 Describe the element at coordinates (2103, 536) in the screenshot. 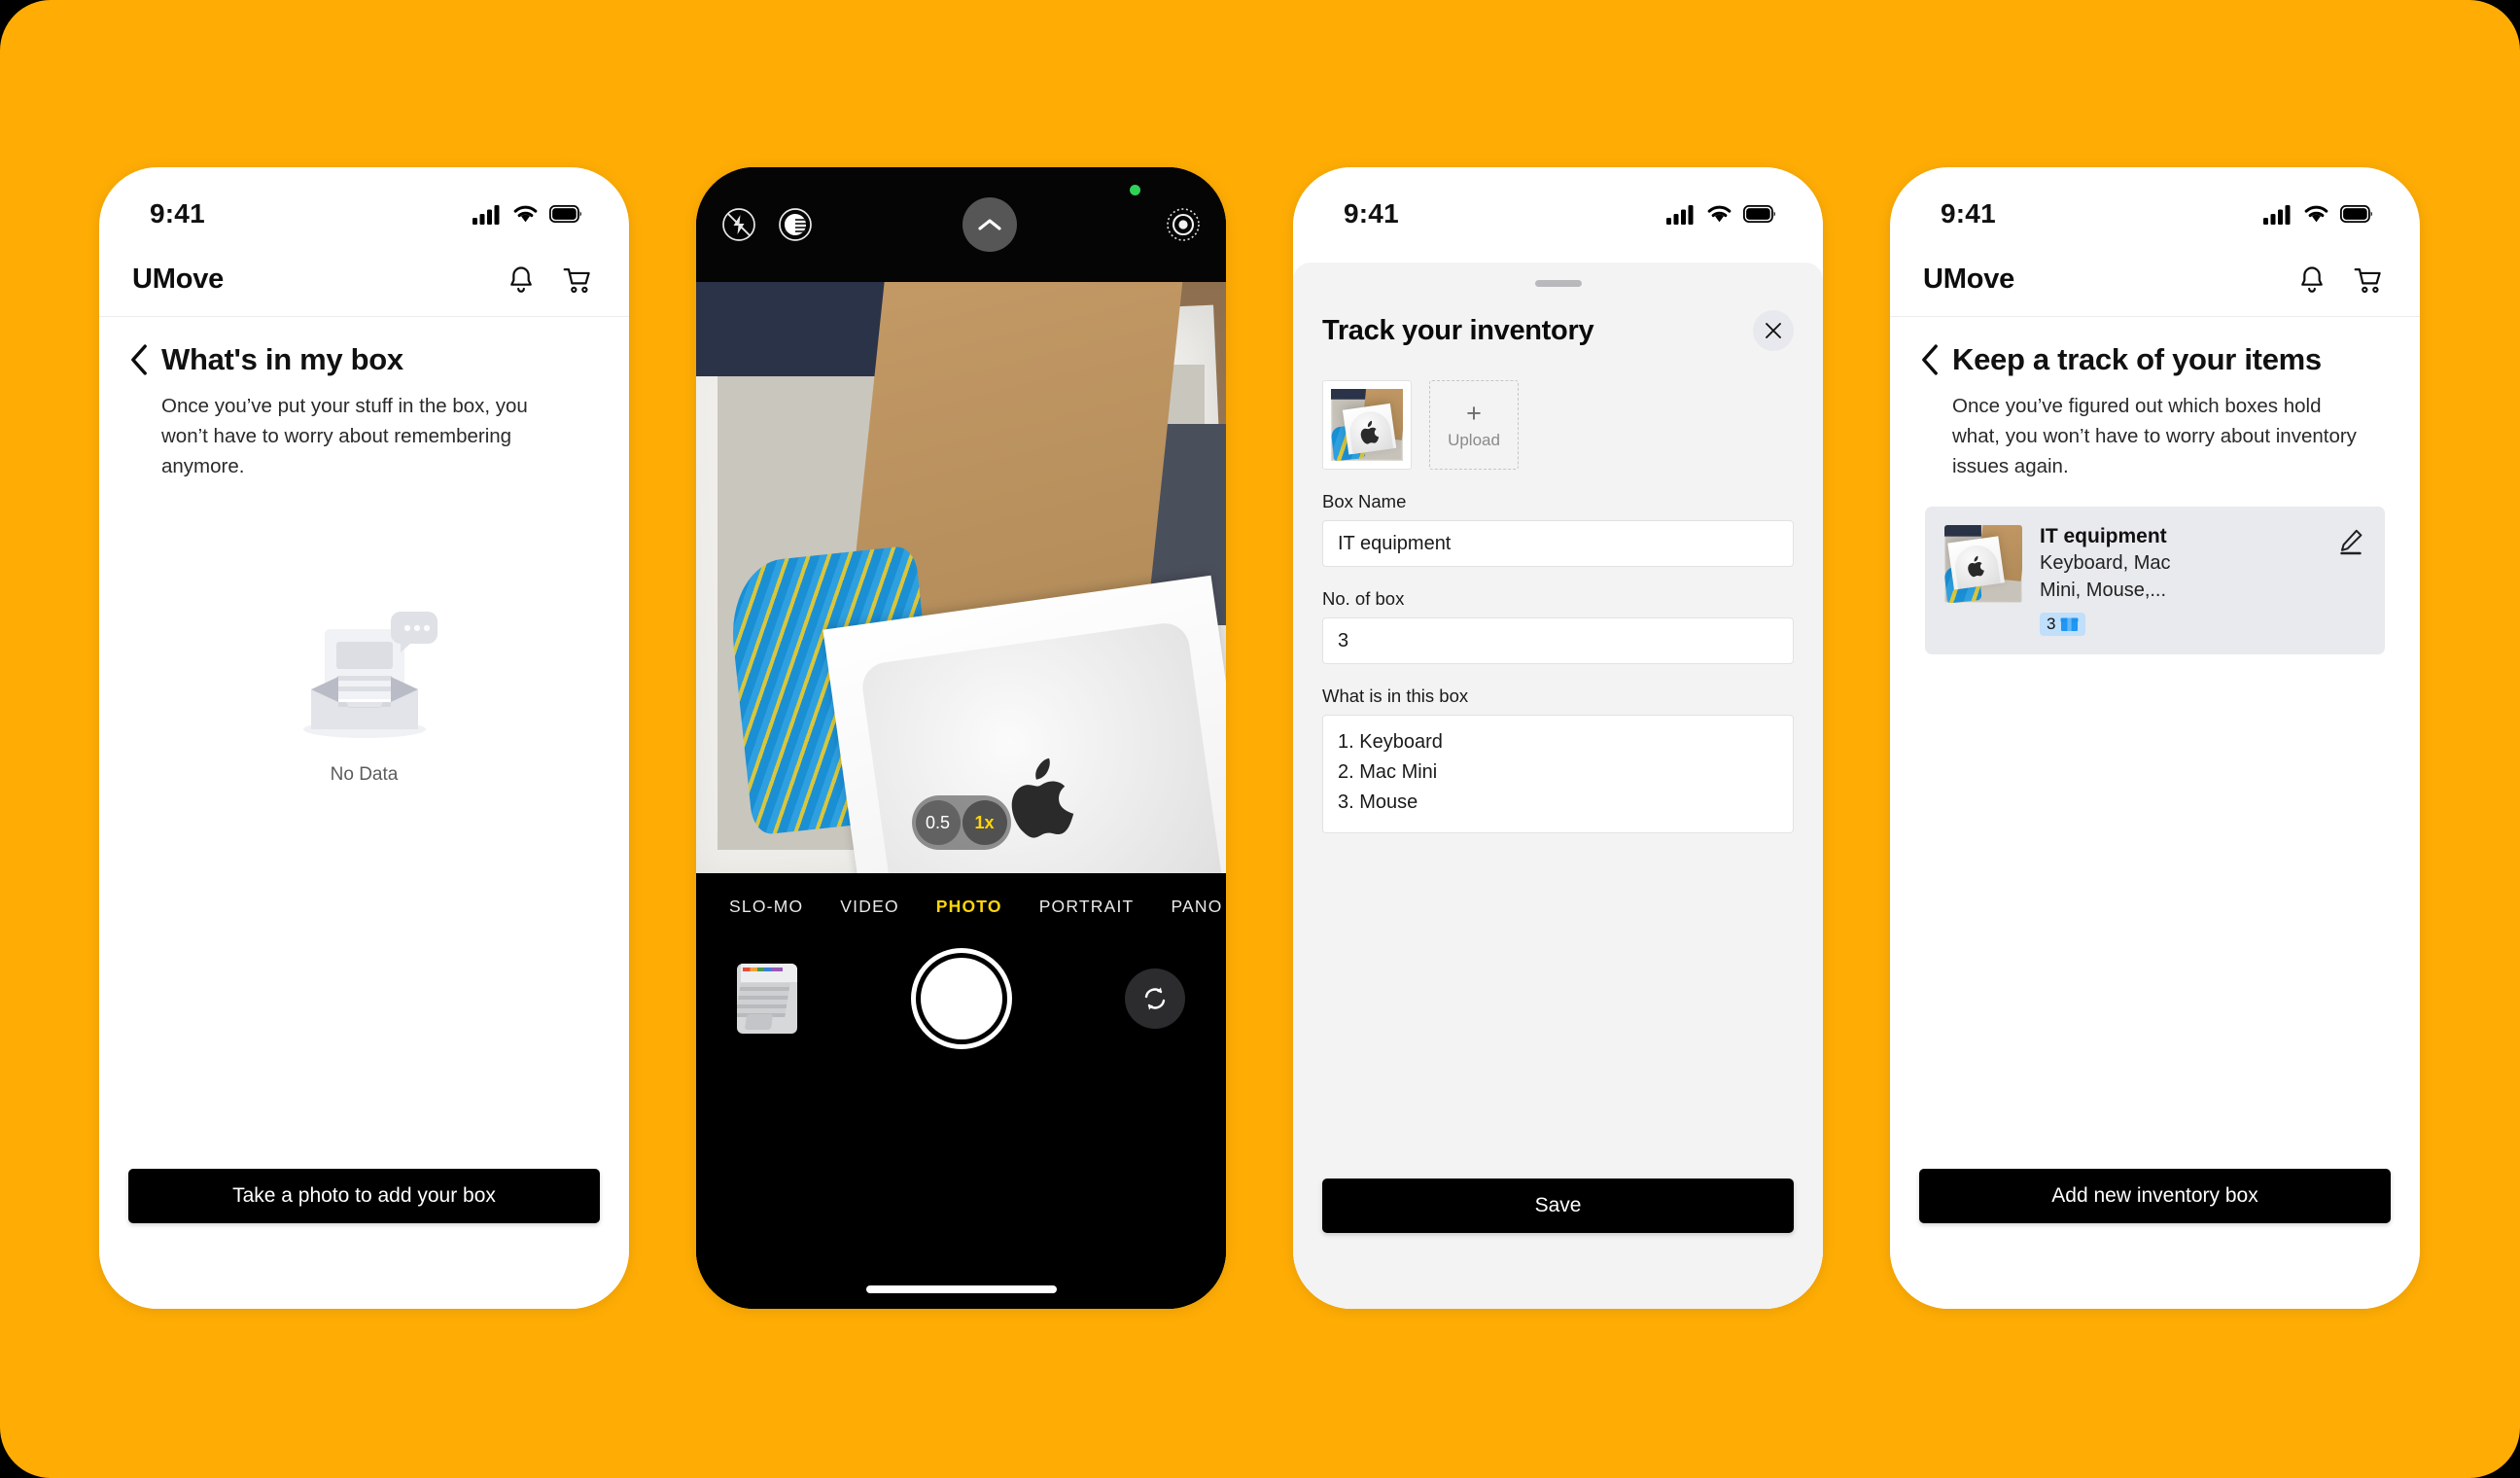

I see `list-item-name: IT equipment` at that location.